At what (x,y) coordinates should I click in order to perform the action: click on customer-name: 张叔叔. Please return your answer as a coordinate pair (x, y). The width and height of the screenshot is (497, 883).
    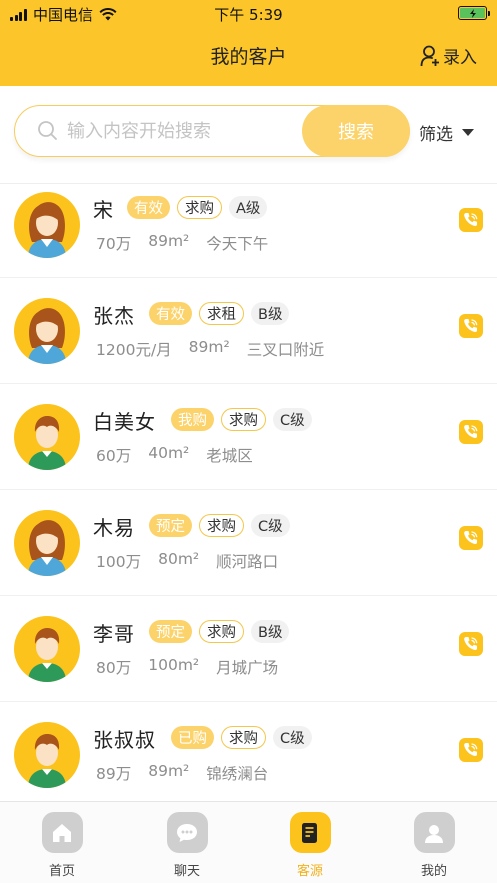
    Looking at the image, I should click on (124, 740).